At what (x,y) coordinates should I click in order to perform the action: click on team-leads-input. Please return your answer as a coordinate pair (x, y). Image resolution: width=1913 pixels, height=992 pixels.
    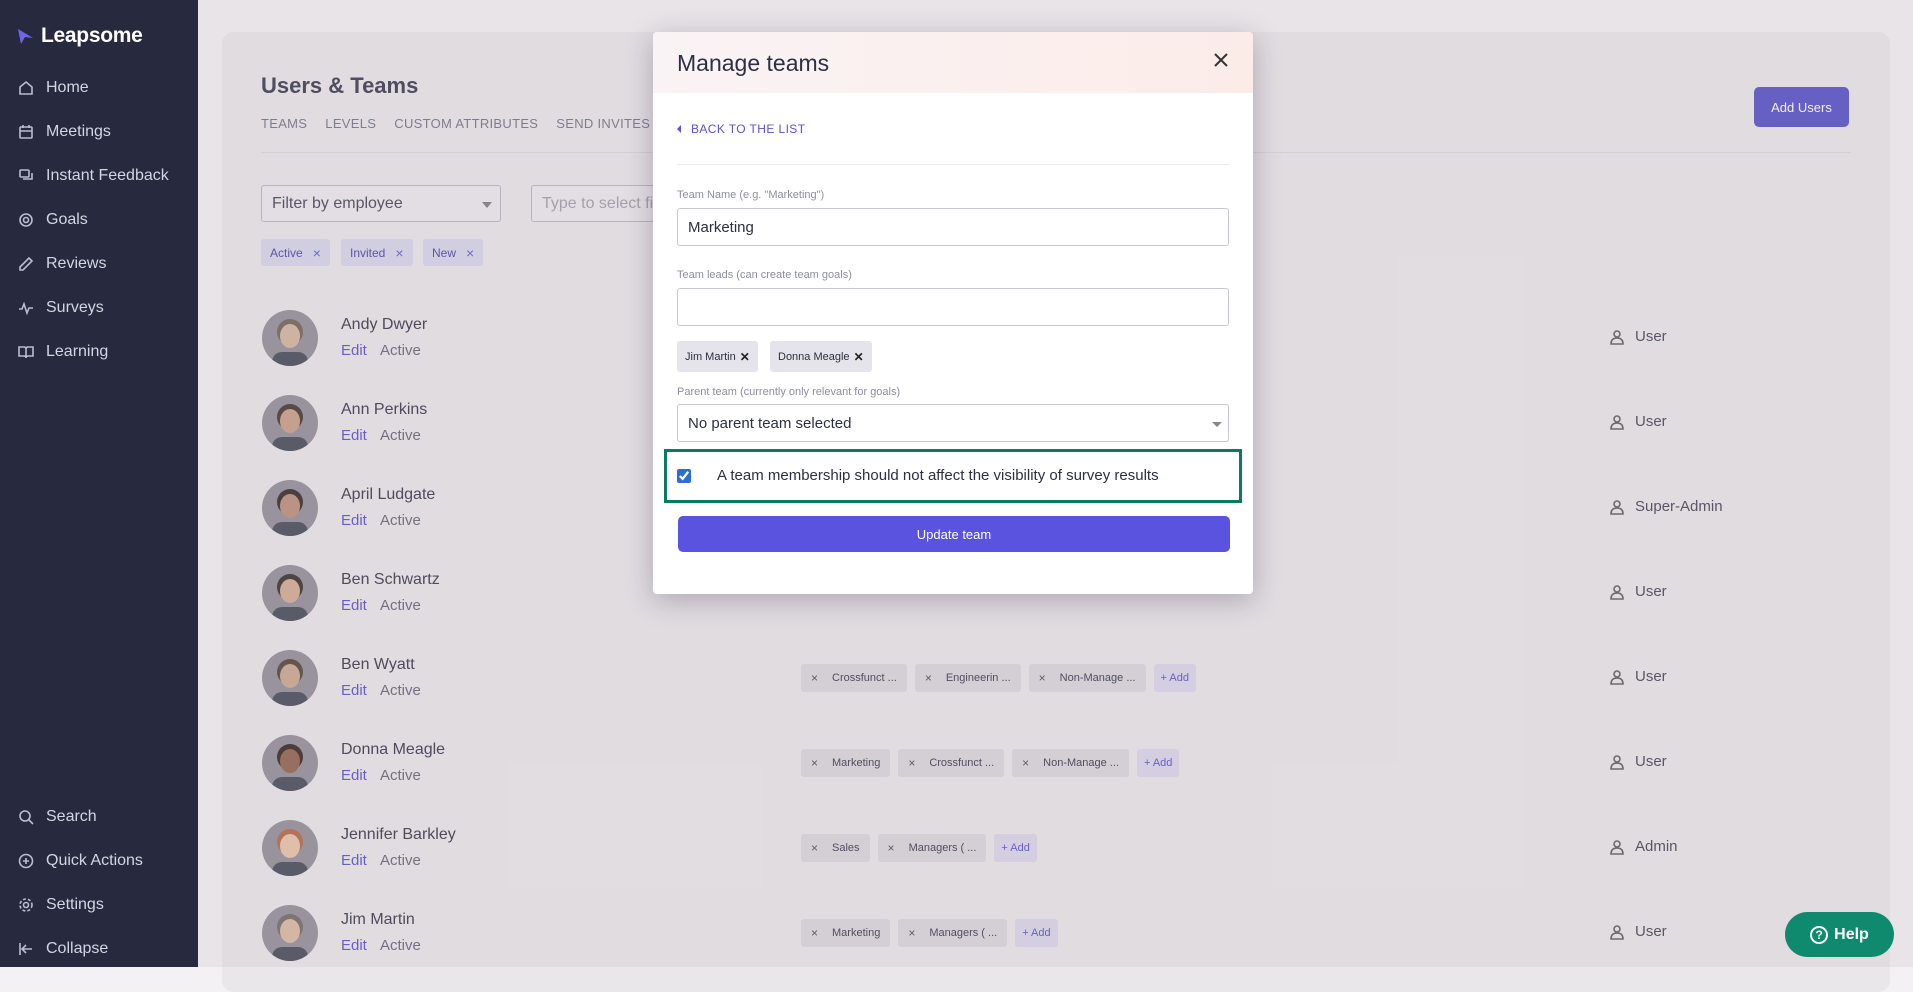
    Looking at the image, I should click on (953, 307).